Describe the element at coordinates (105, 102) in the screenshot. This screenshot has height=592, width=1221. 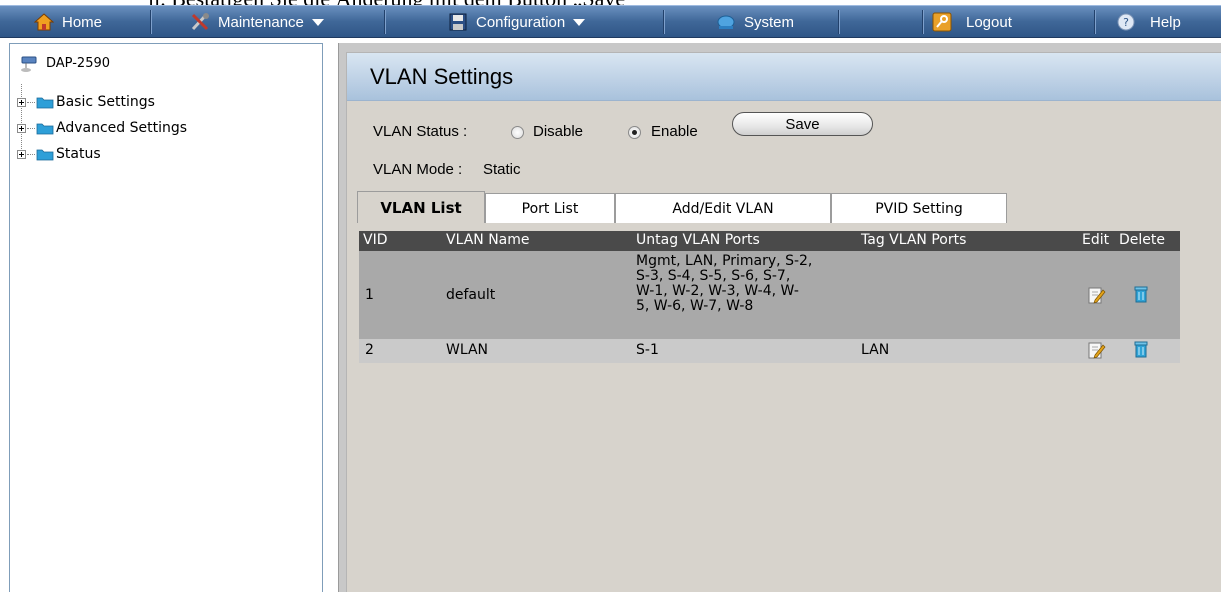
I see `tree-item-label: Basic Settings` at that location.